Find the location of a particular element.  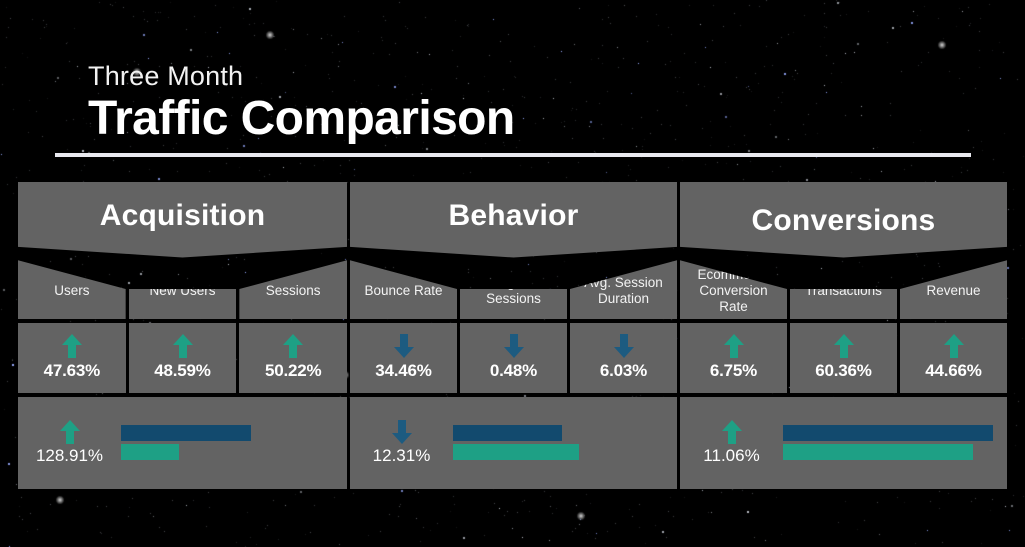

title-block: Three Month Traffic Comparison is located at coordinates (301, 104).